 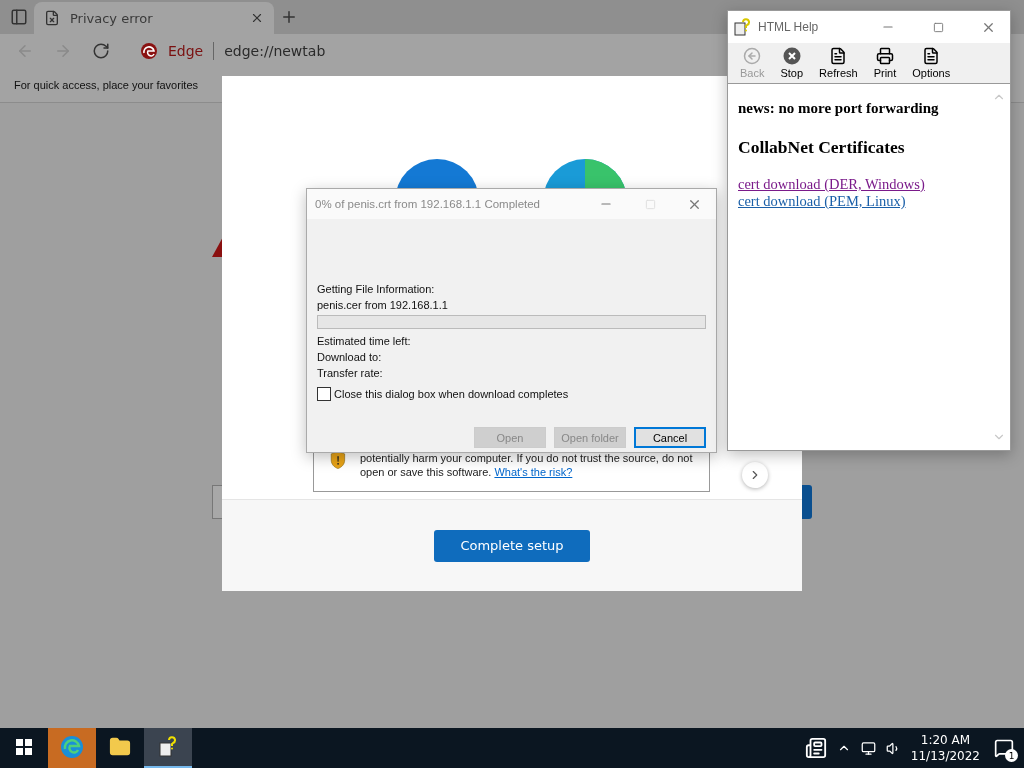 What do you see at coordinates (451, 394) in the screenshot?
I see `checkbox-label: Close this dialog box when download completes` at bounding box center [451, 394].